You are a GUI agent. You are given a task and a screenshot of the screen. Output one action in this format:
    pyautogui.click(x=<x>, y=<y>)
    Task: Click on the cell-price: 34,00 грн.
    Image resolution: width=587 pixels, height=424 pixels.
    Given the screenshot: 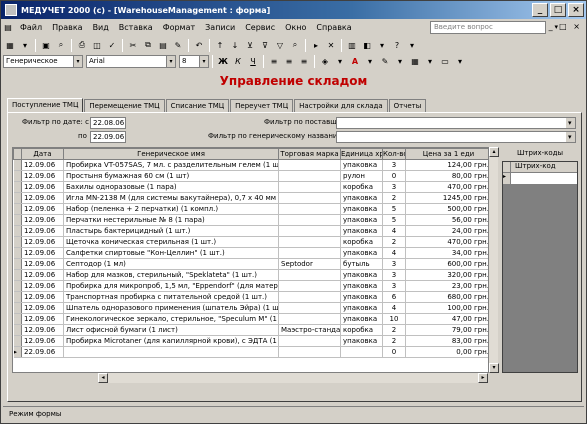 What is the action you would take?
    pyautogui.click(x=448, y=253)
    